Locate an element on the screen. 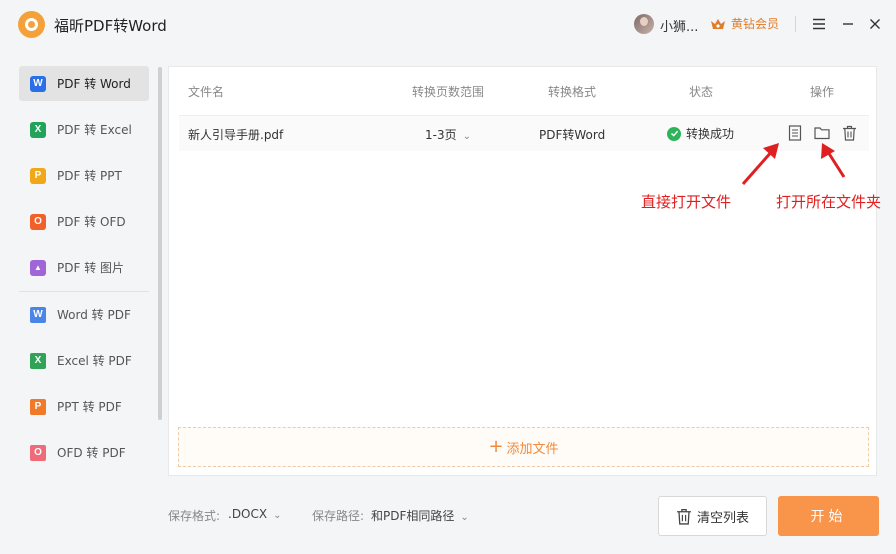  sidebar-item-word-to-pdf: W Word 转 PDF is located at coordinates (84, 314).